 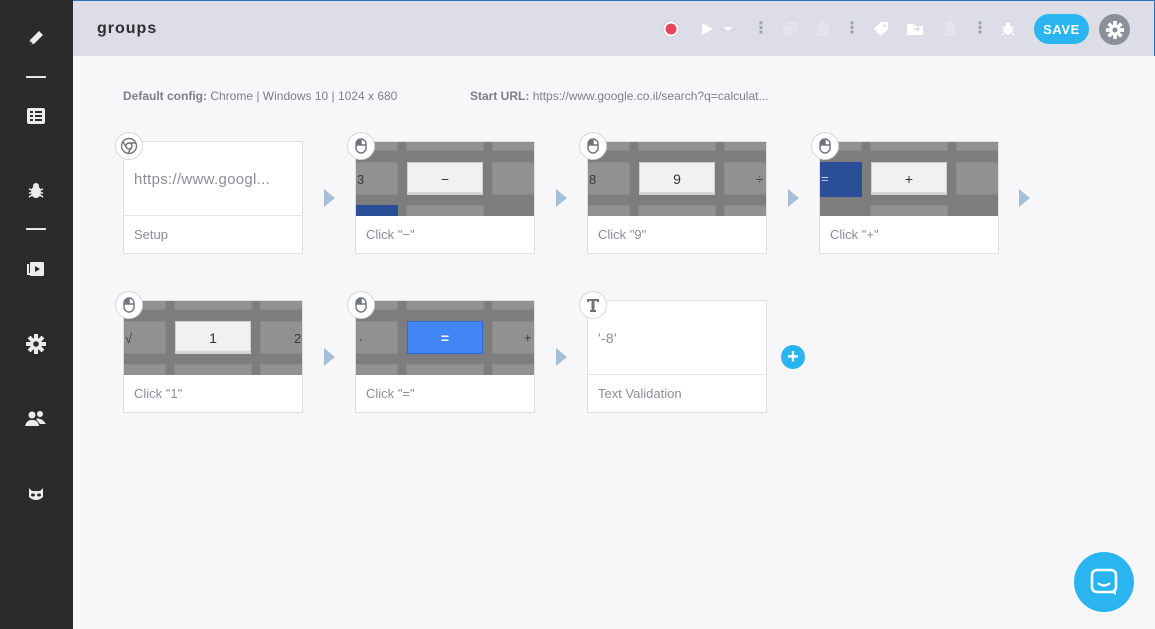 I want to click on users-icon, so click(x=36, y=419).